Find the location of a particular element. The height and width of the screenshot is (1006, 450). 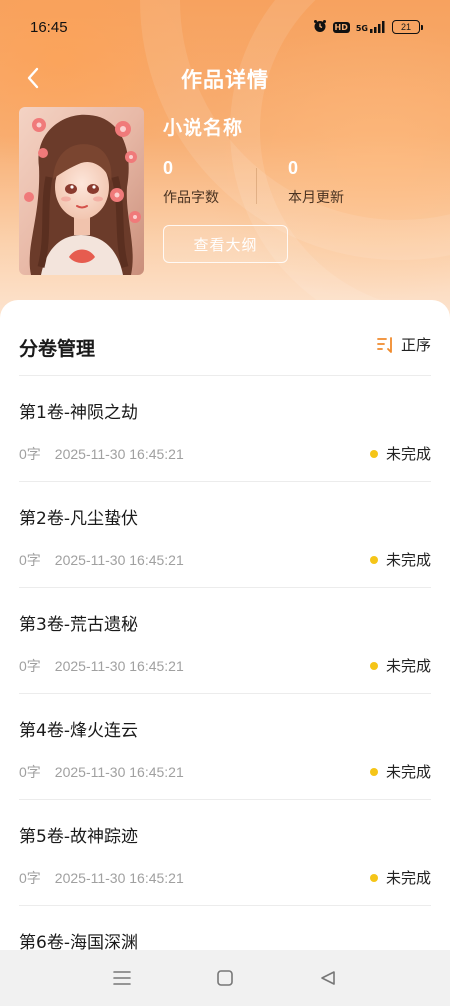

stat-divider is located at coordinates (256, 186).